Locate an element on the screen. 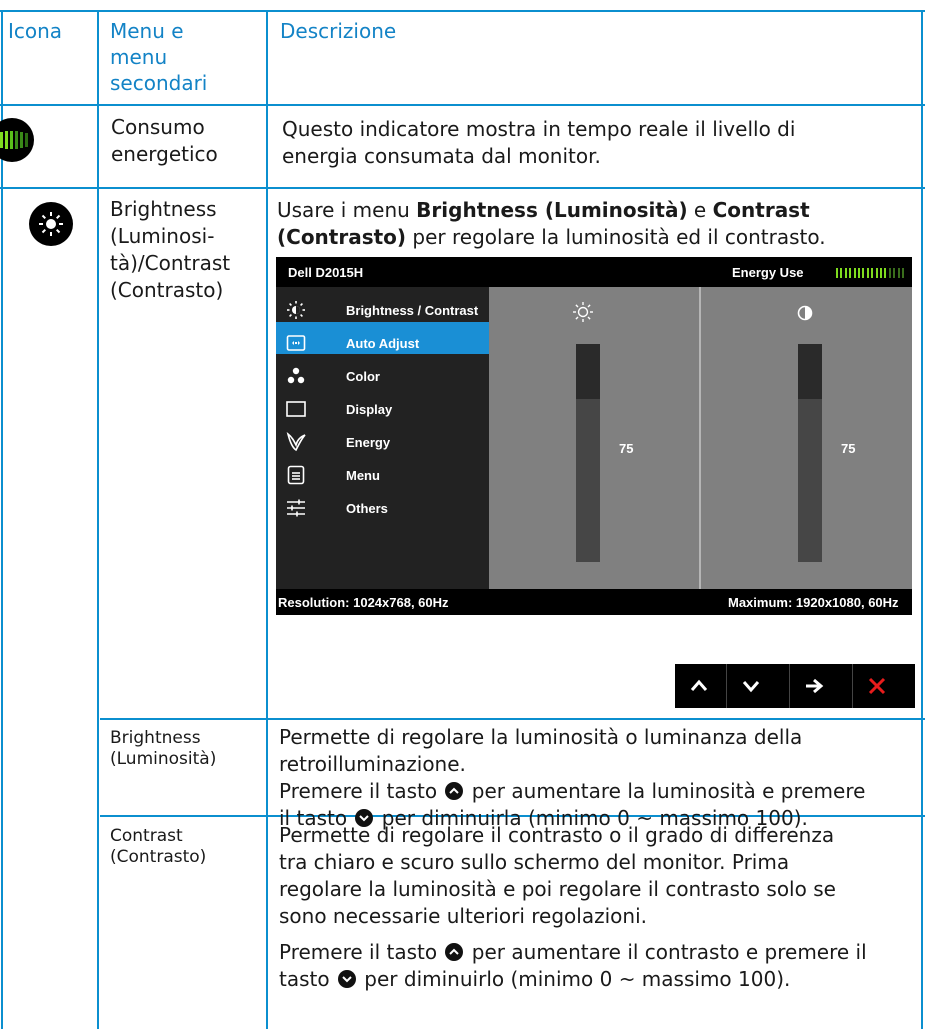 Image resolution: width=925 pixels, height=1029 pixels. auto-adjust-icon is located at coordinates (296, 343).